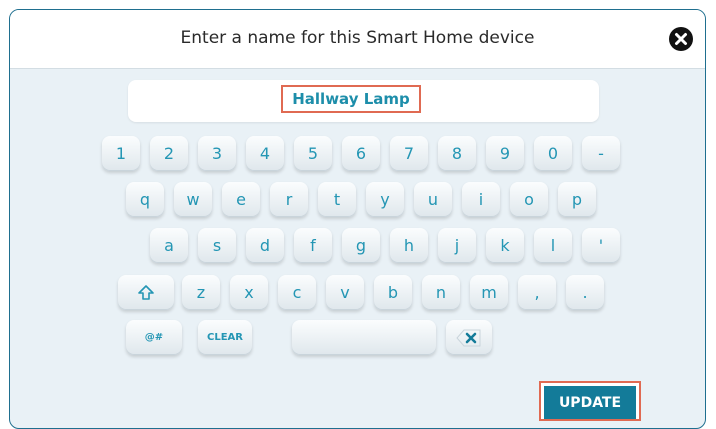 The height and width of the screenshot is (429, 716). What do you see at coordinates (361, 245) in the screenshot?
I see `key-g: g` at bounding box center [361, 245].